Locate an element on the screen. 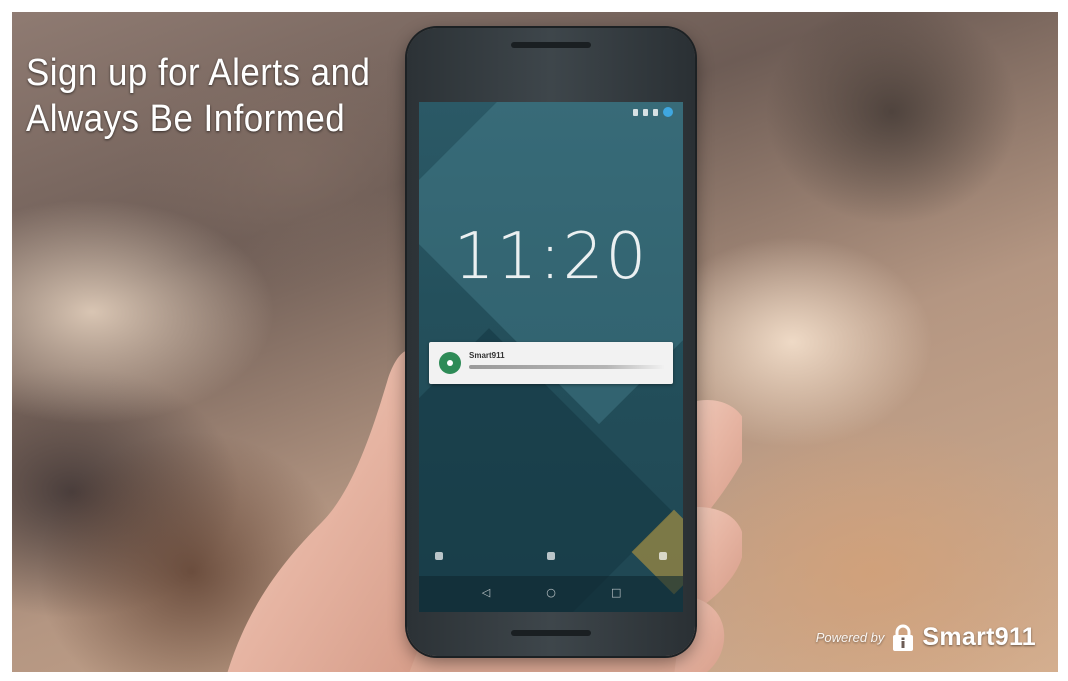  bottom-speaker is located at coordinates (551, 633).